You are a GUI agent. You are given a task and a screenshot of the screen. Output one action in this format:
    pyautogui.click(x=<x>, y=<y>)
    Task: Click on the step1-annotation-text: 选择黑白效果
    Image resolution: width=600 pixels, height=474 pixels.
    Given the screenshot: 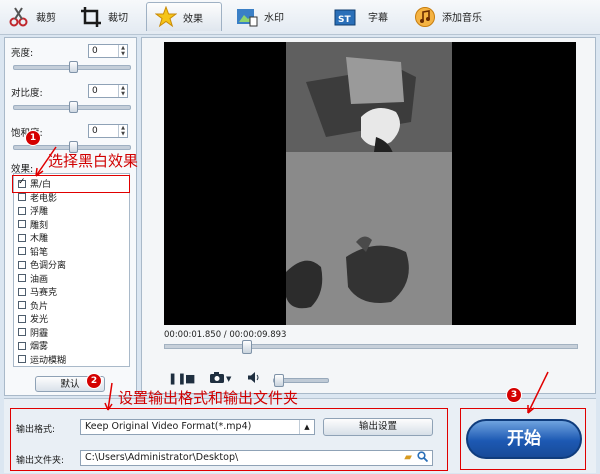 What is the action you would take?
    pyautogui.click(x=93, y=161)
    